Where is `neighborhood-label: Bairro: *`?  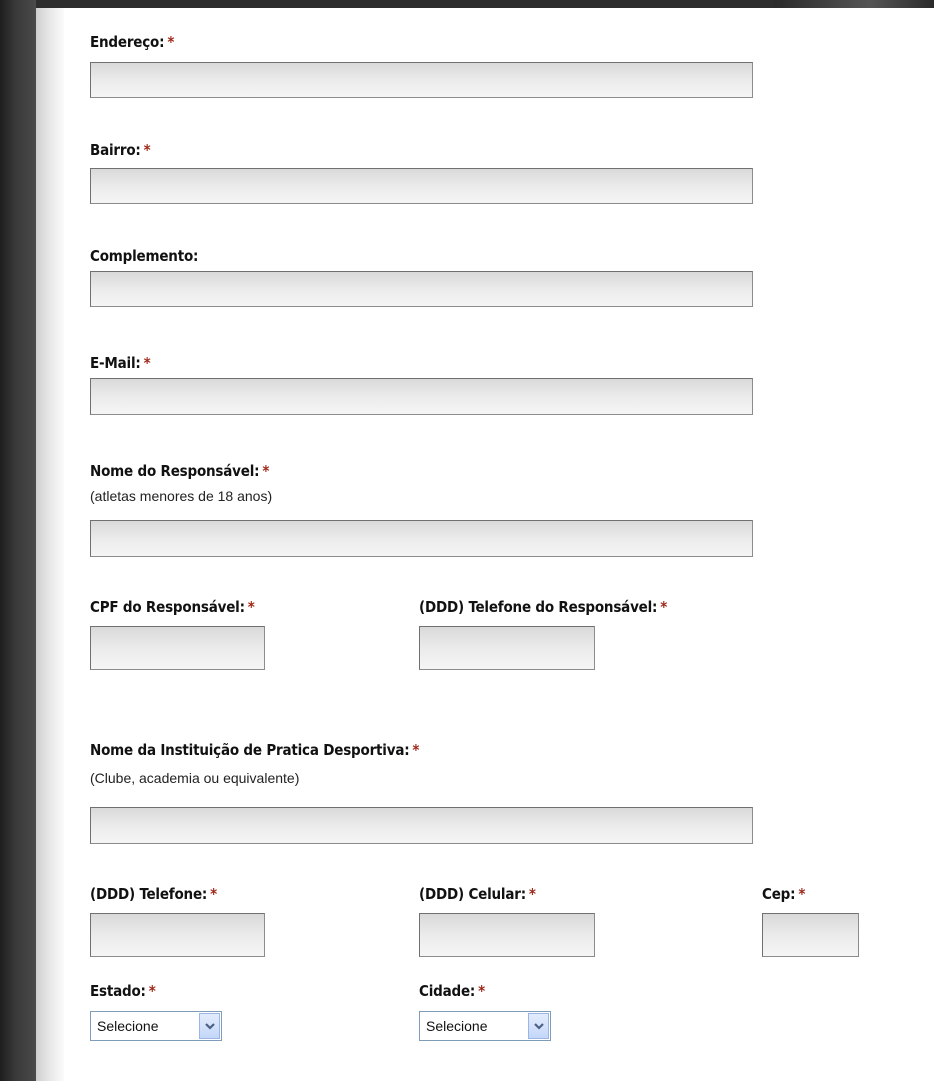
neighborhood-label: Bairro: * is located at coordinates (120, 150).